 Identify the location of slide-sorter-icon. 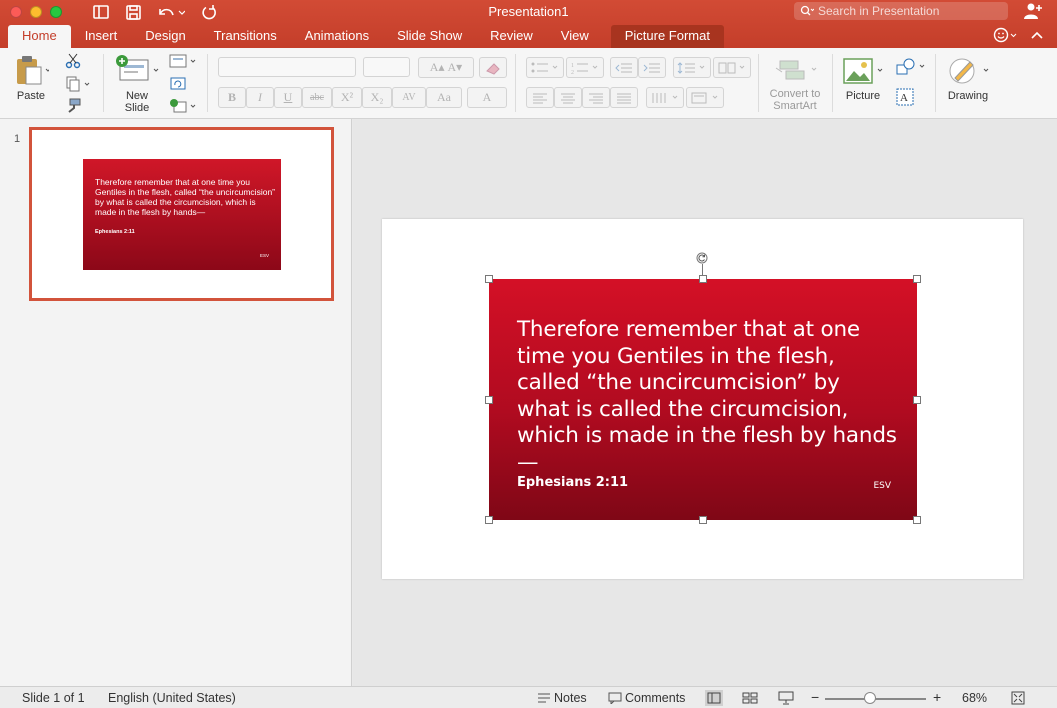
(750, 698).